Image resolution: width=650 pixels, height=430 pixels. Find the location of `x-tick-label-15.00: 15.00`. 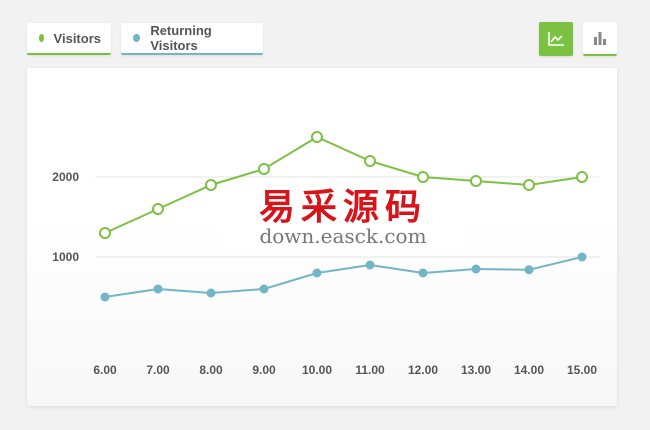

x-tick-label-15.00: 15.00 is located at coordinates (582, 370).